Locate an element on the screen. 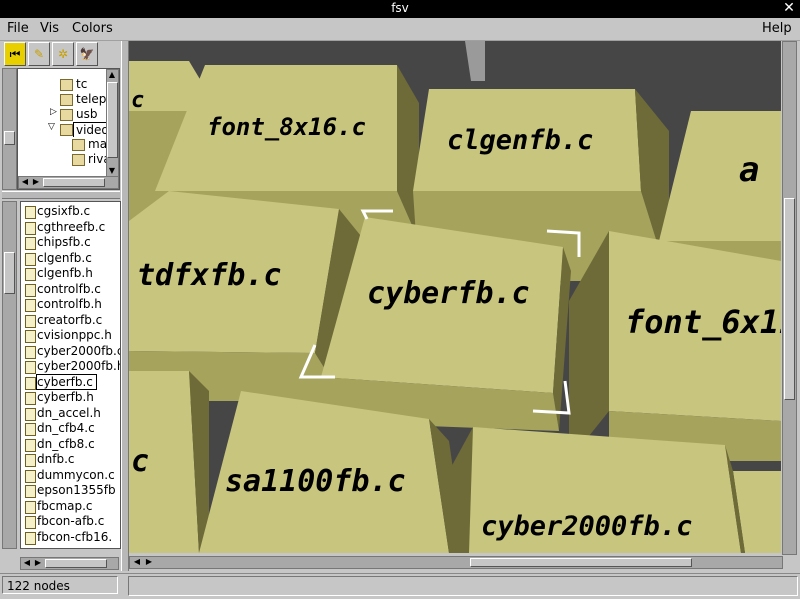  viewport-hscrollbar: ◀ ▶ is located at coordinates (456, 562).